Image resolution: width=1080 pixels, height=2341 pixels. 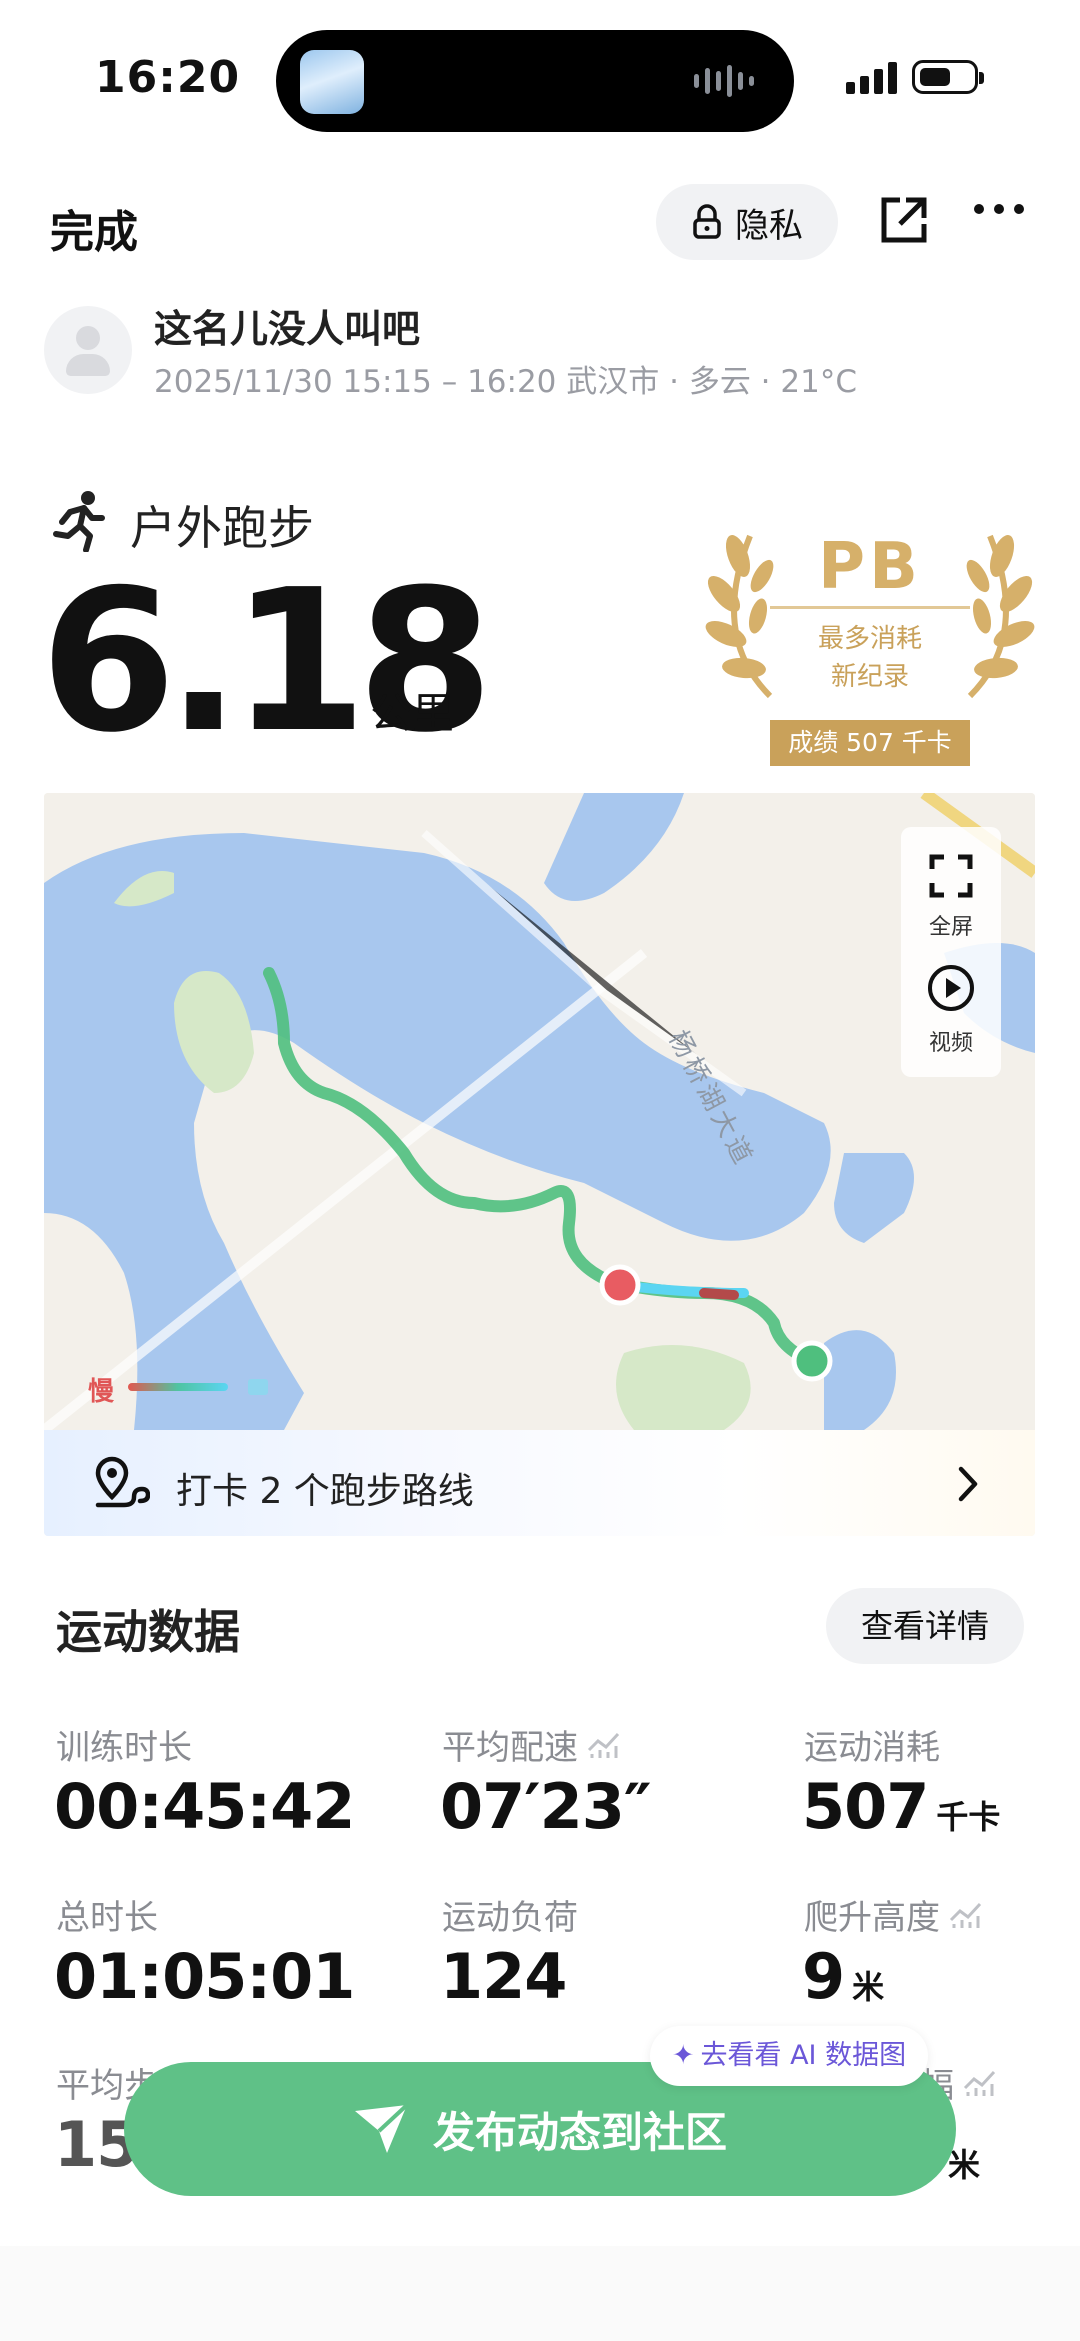 I want to click on more-options-icon, so click(x=999, y=209).